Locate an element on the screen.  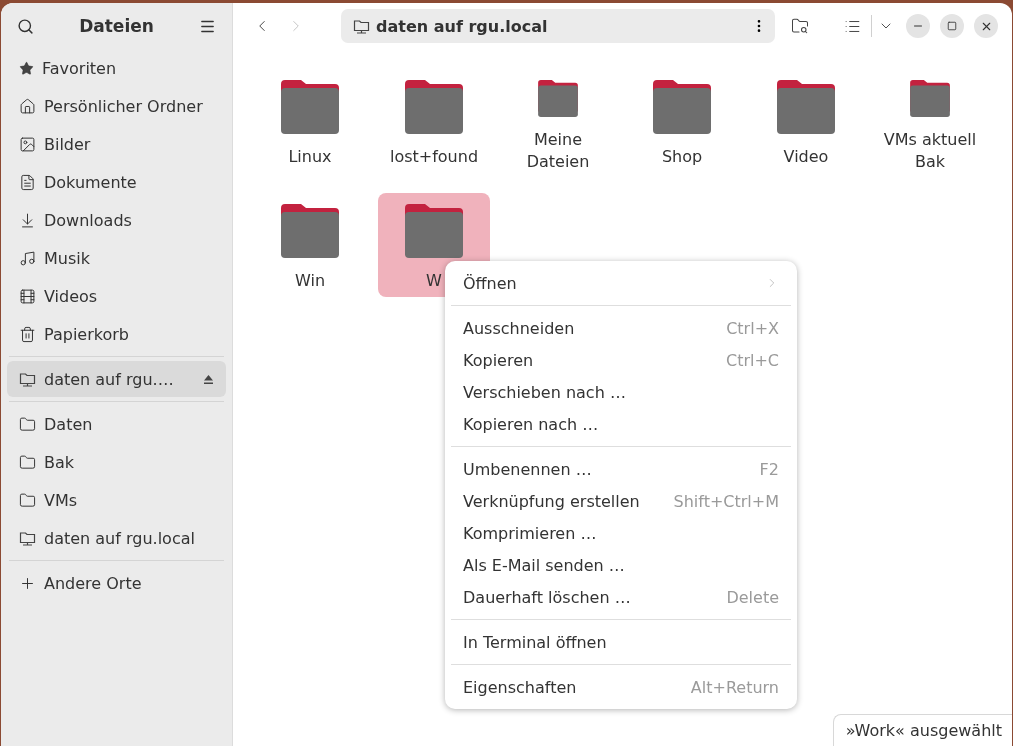
home-icon is located at coordinates (27, 106).